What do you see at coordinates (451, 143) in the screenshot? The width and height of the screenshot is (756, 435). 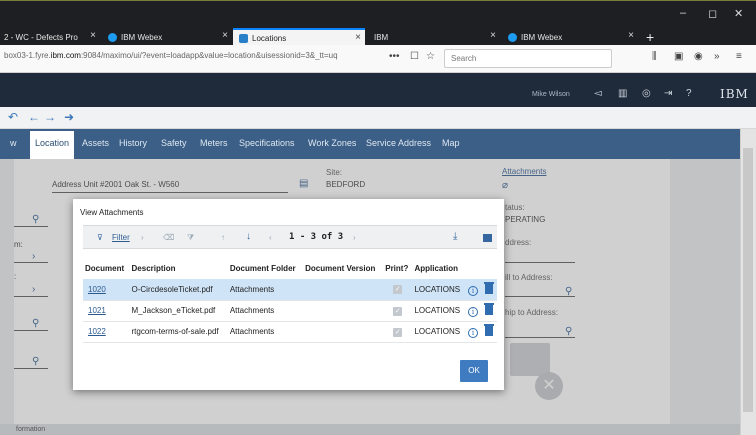 I see `tab-map: Map` at bounding box center [451, 143].